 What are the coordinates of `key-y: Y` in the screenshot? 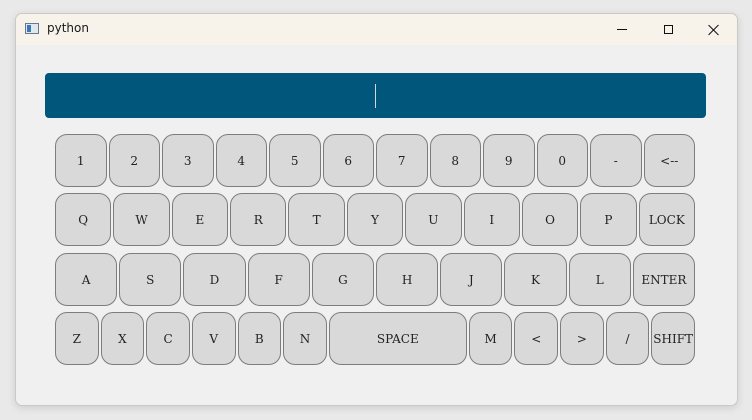 It's located at (375, 219).